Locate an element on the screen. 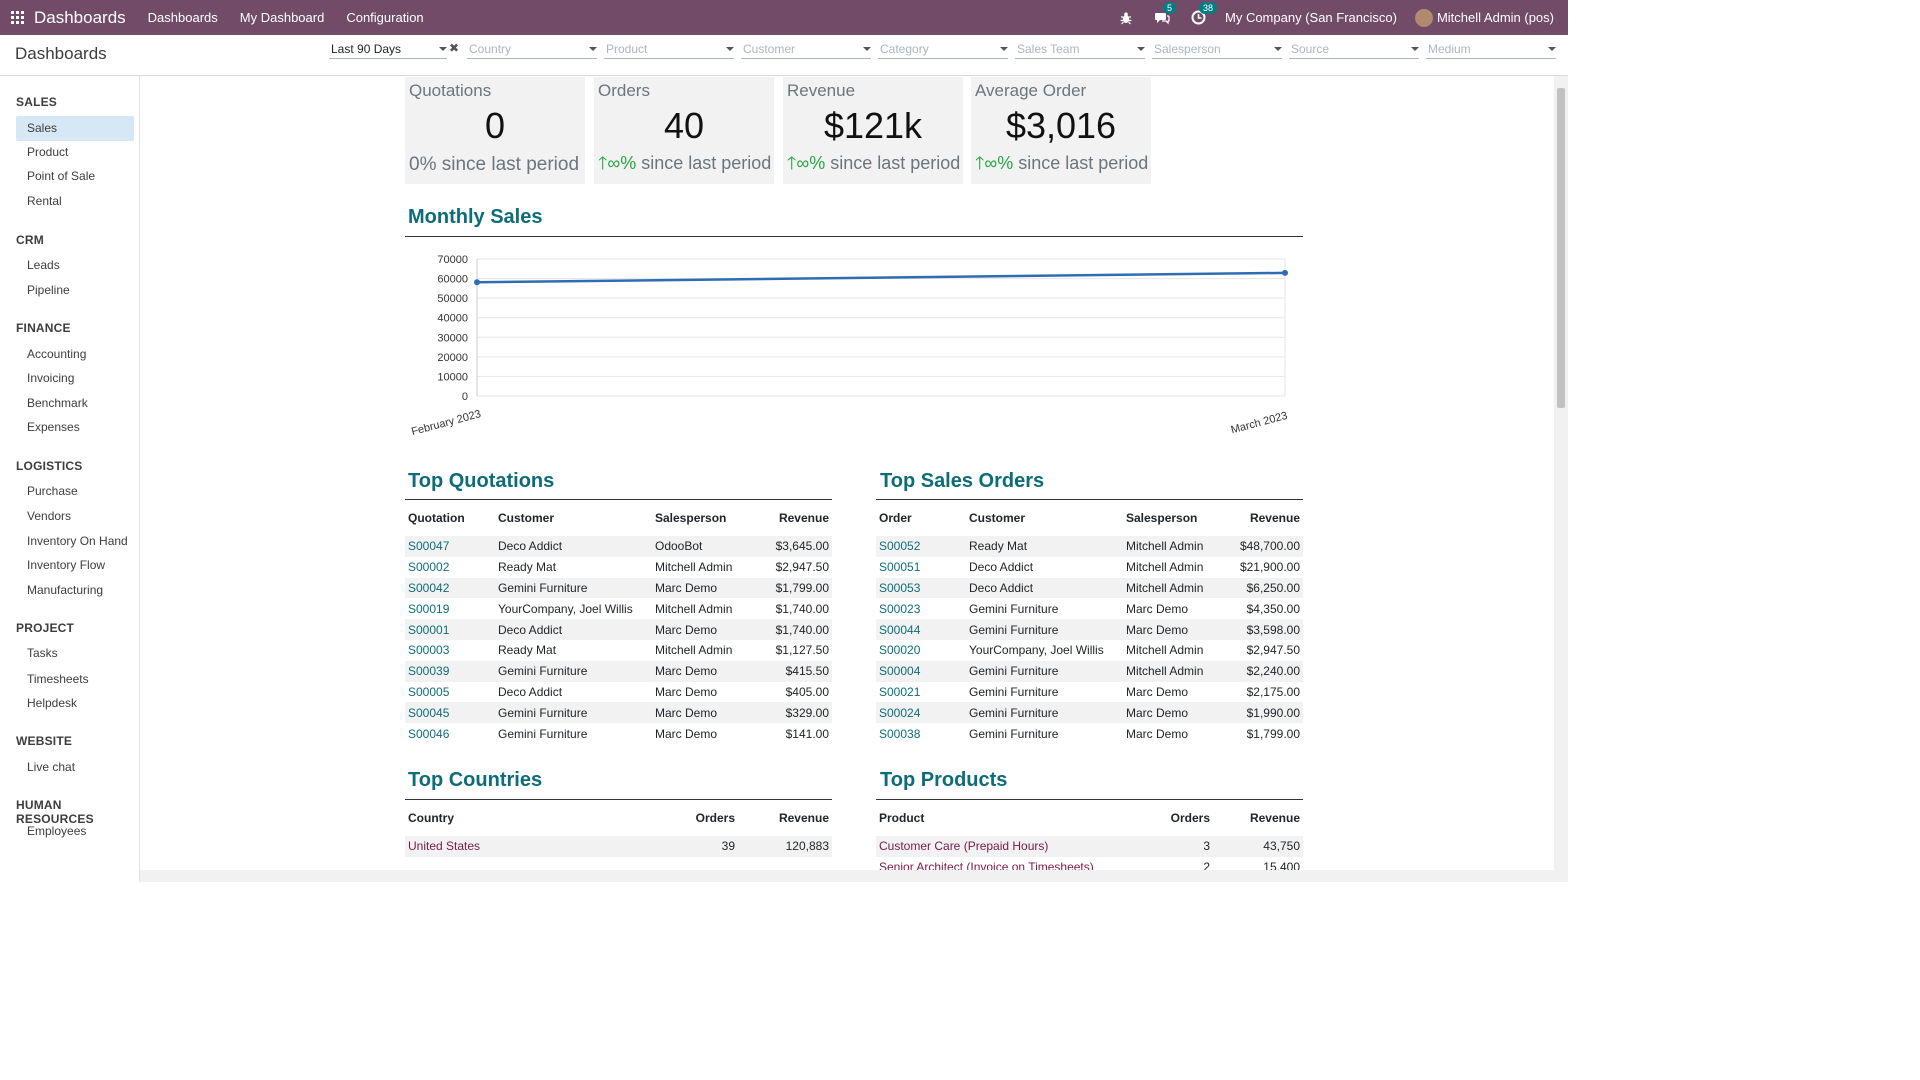  table-row: S00002 Ready Mat Mitchell Admin $2,947.50 is located at coordinates (618, 567).